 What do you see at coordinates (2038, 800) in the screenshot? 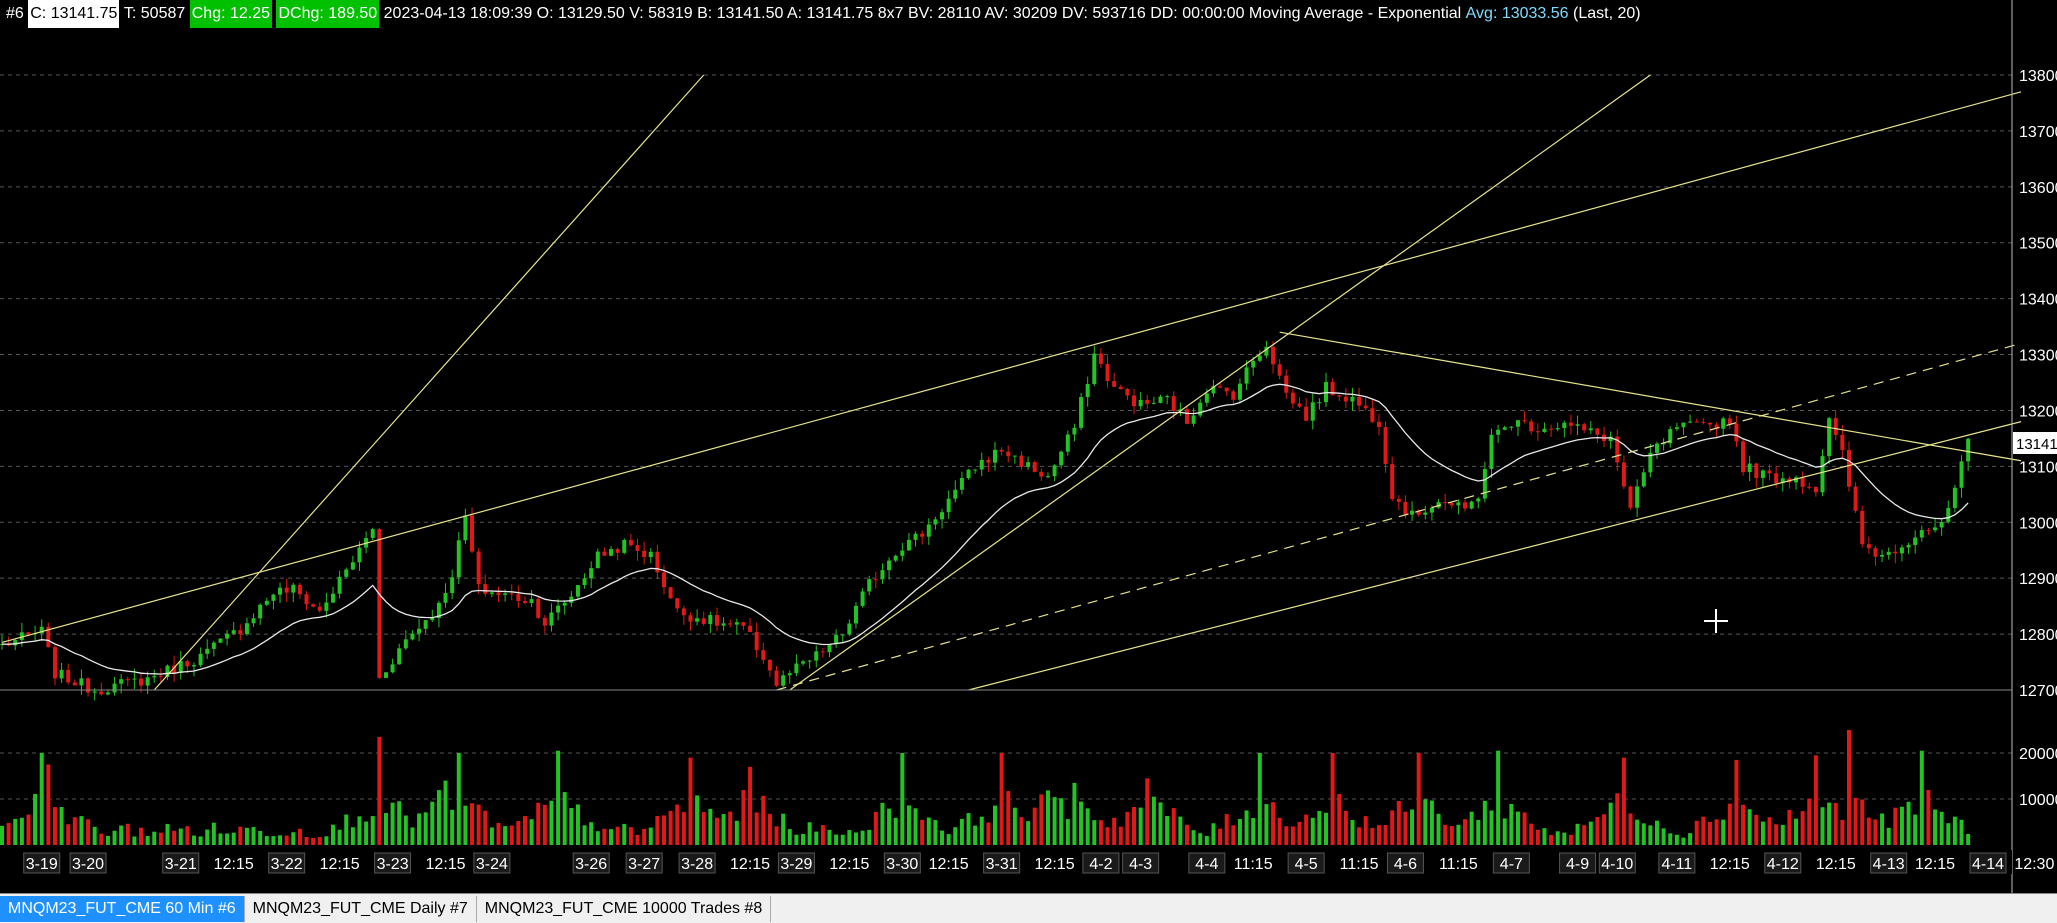
I see `volume-tick-label: 10000` at bounding box center [2038, 800].